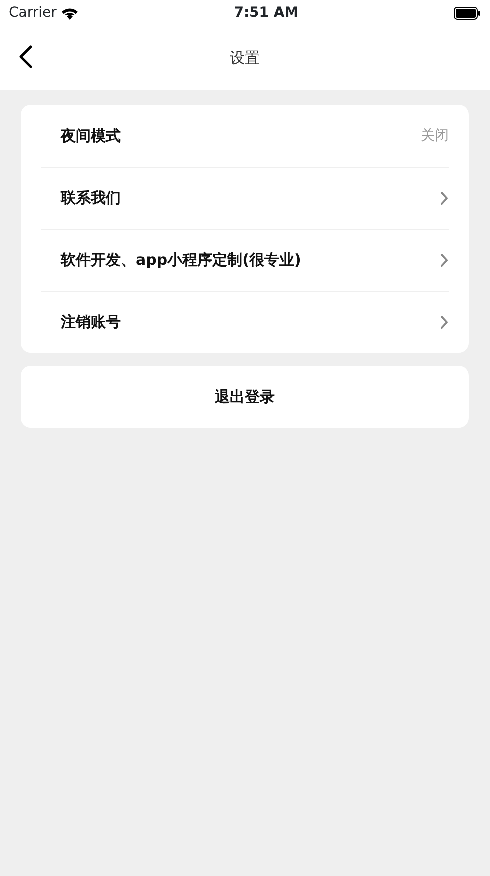 The height and width of the screenshot is (876, 490). I want to click on clock-time: 7:51 AM, so click(266, 13).